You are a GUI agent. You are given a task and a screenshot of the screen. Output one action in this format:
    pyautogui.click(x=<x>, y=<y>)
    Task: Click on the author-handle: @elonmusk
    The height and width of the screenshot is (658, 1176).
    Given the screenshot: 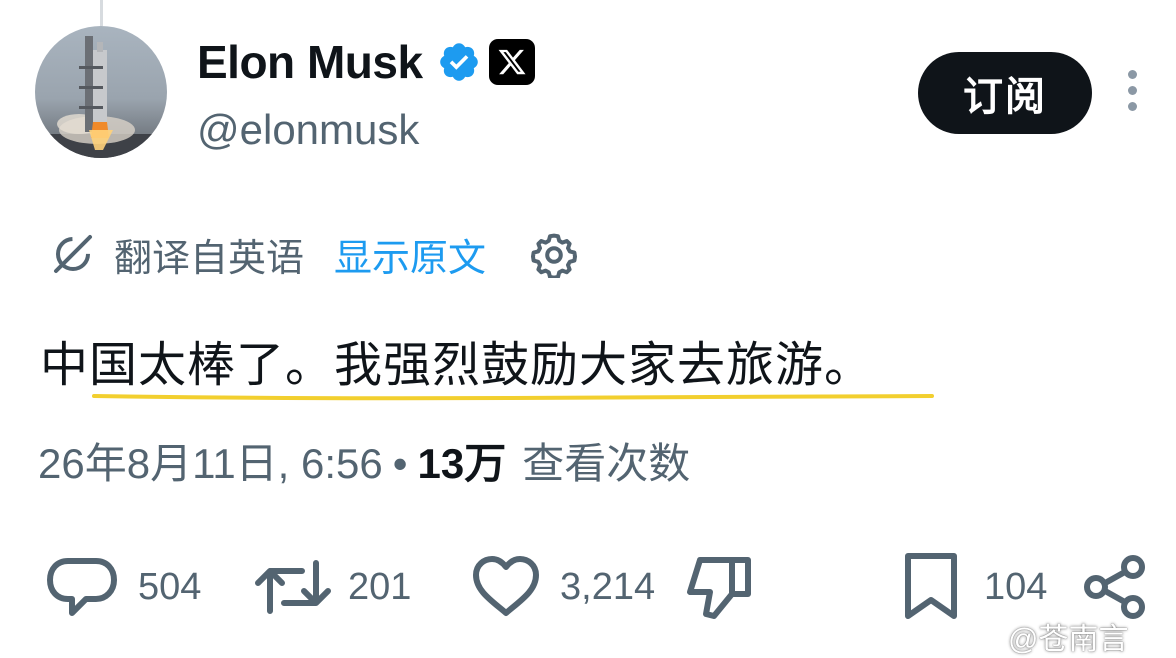 What is the action you would take?
    pyautogui.click(x=308, y=130)
    